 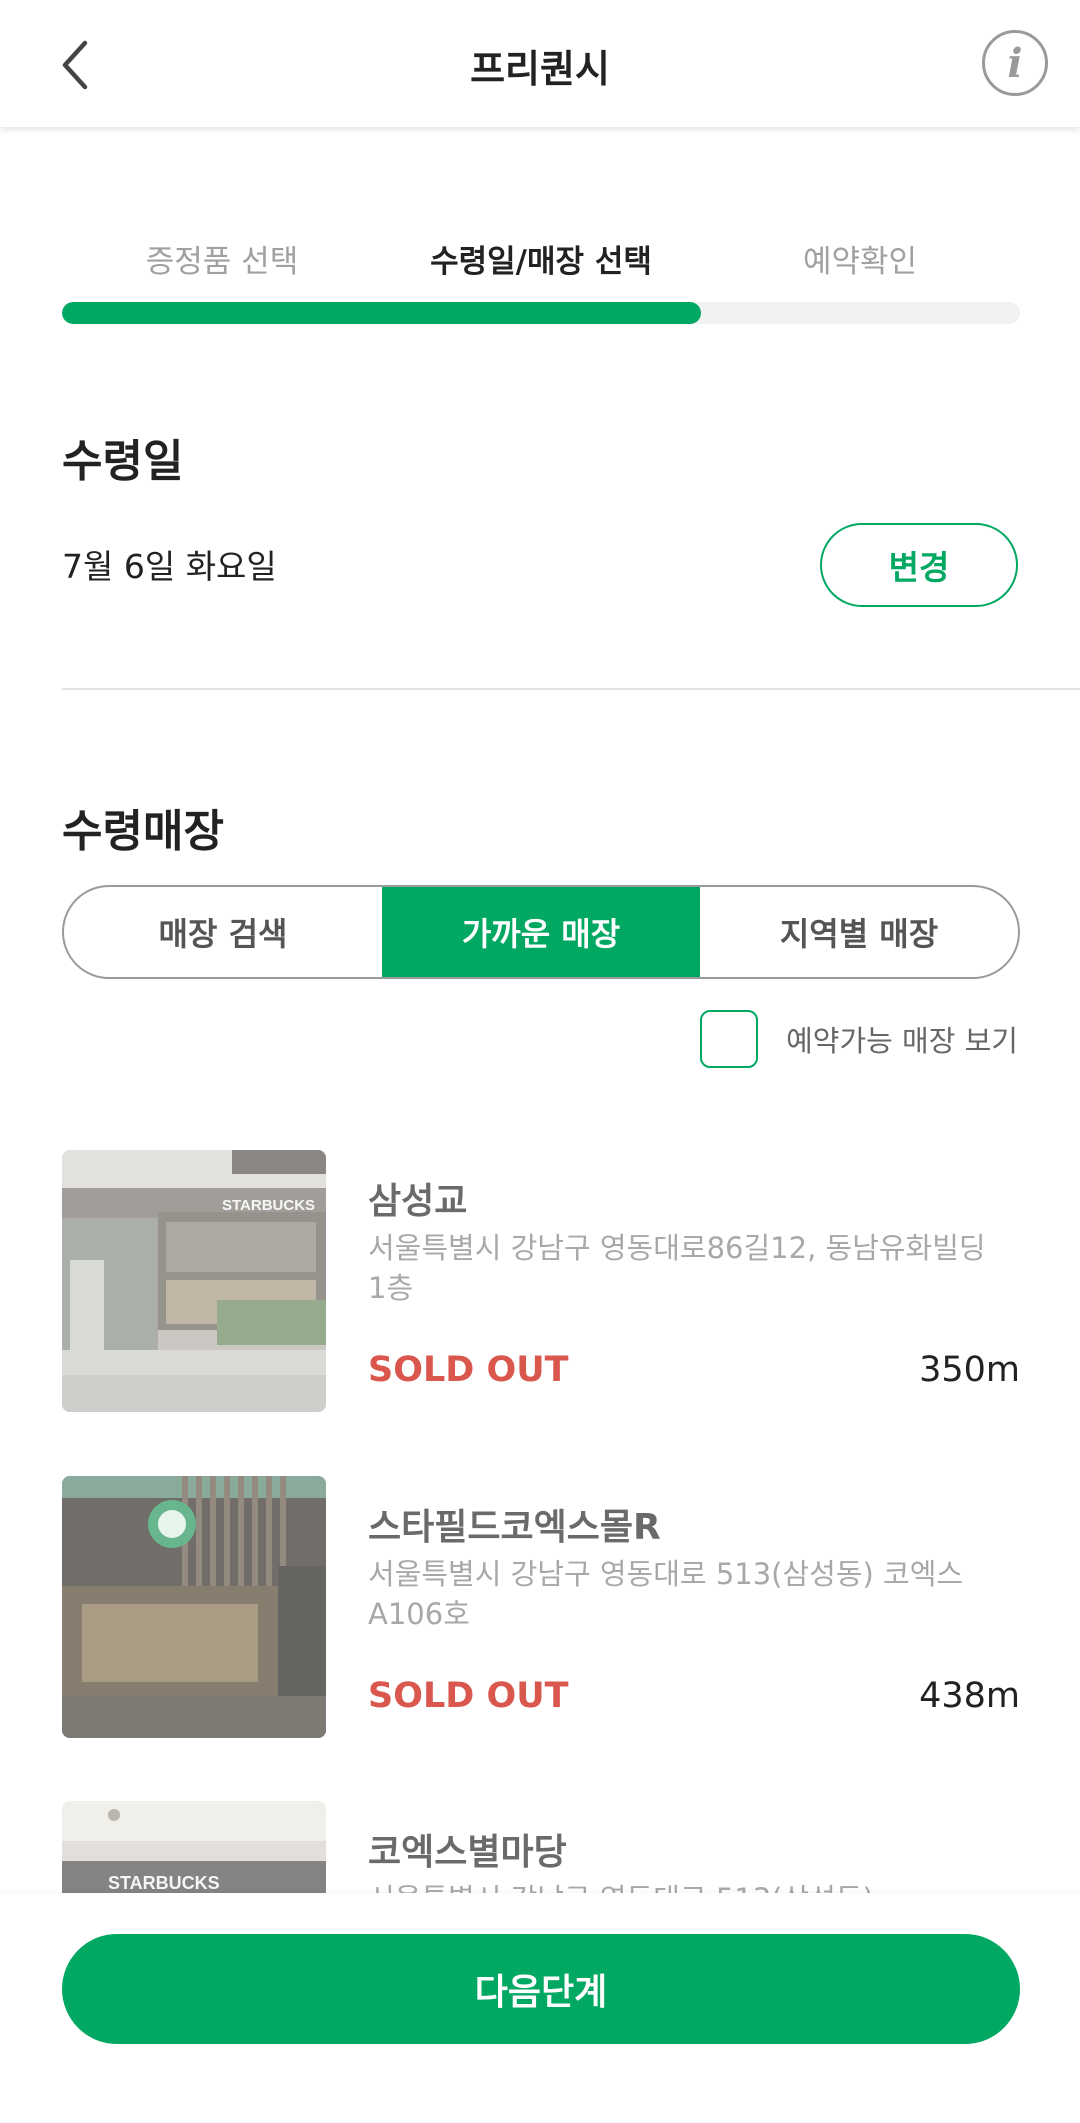 I want to click on step-gift-select: 증정품 선택, so click(x=222, y=262).